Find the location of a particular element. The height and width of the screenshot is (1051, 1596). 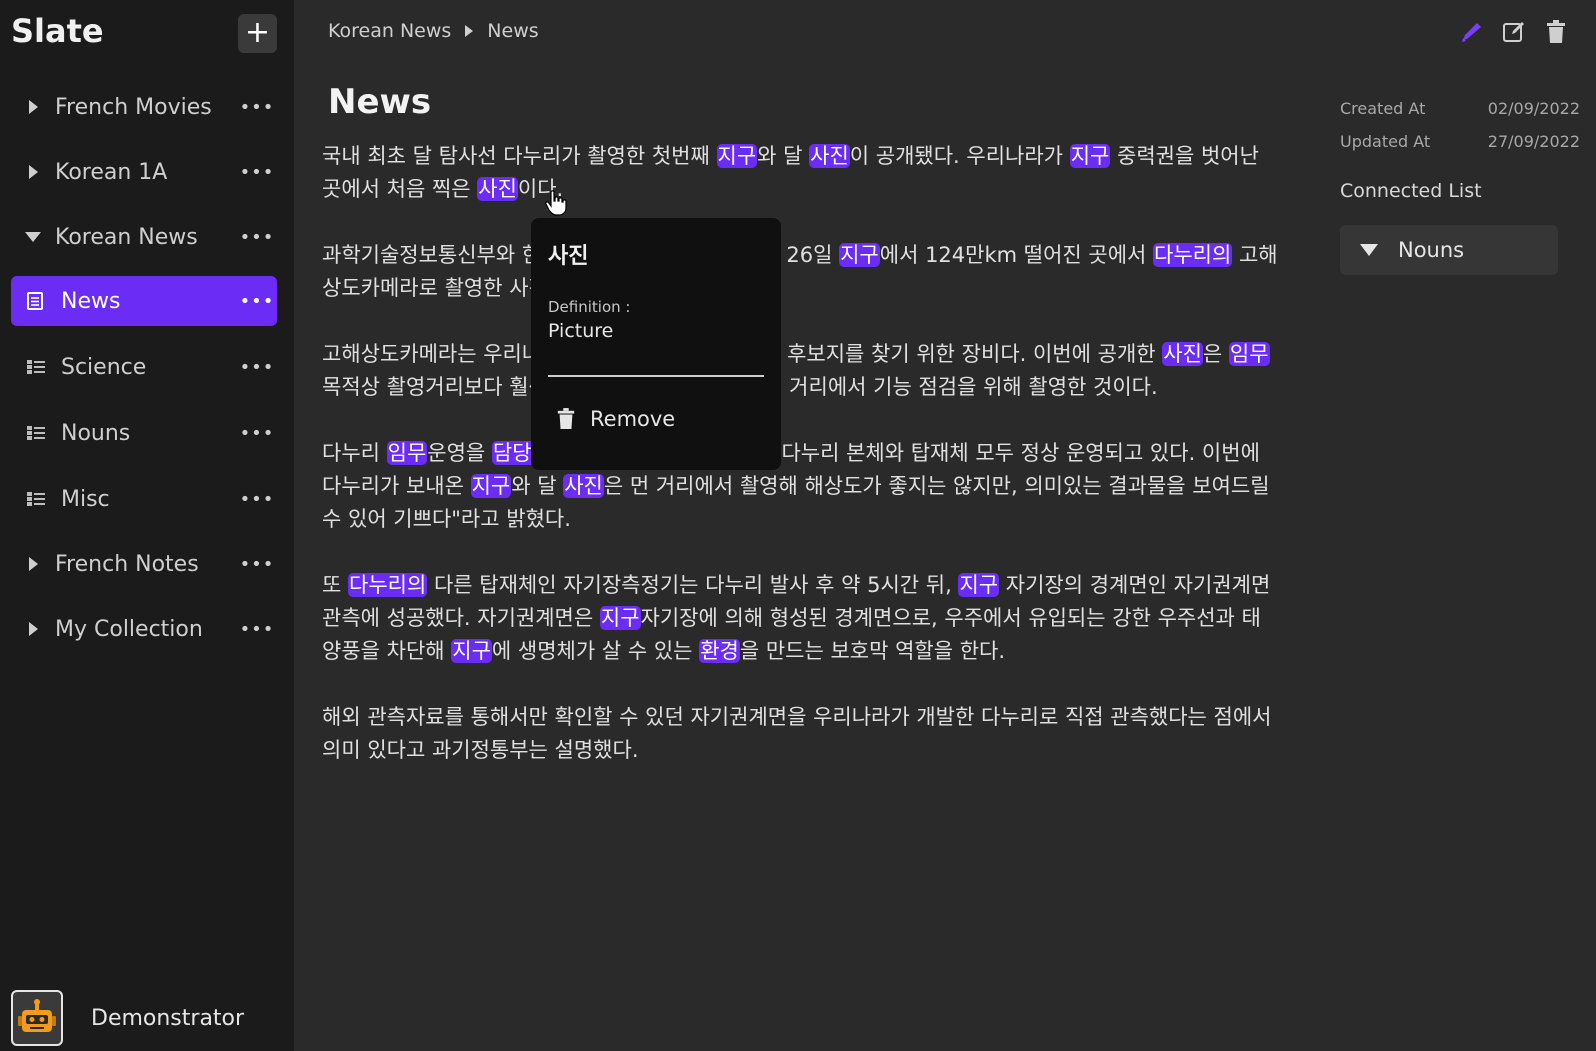

breadcrumb-separator-icon is located at coordinates (469, 31).